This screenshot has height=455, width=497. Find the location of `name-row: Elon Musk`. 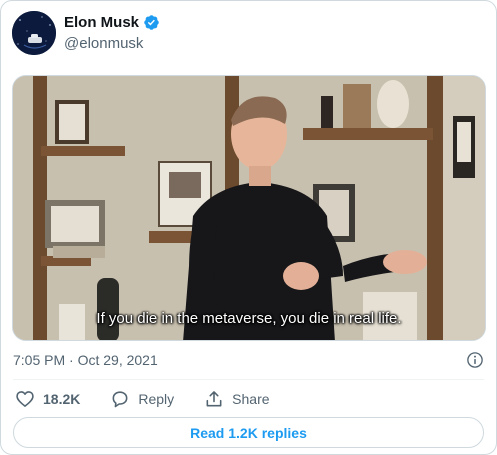

name-row: Elon Musk is located at coordinates (112, 22).